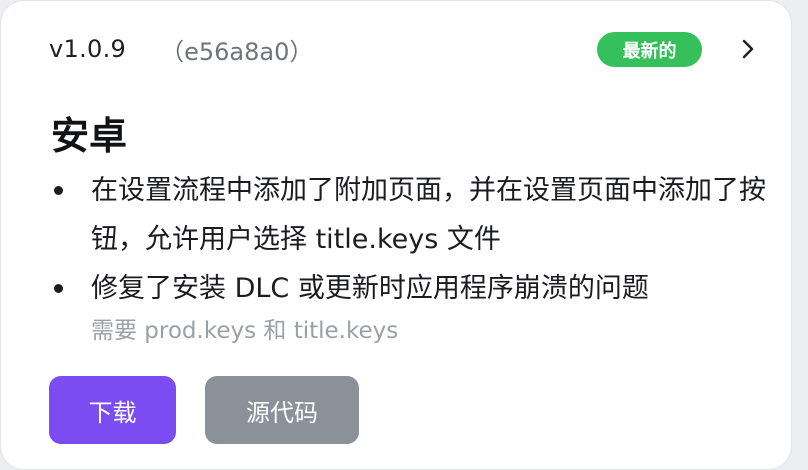 The height and width of the screenshot is (470, 808). Describe the element at coordinates (112, 410) in the screenshot. I see `download-button: 下载` at that location.